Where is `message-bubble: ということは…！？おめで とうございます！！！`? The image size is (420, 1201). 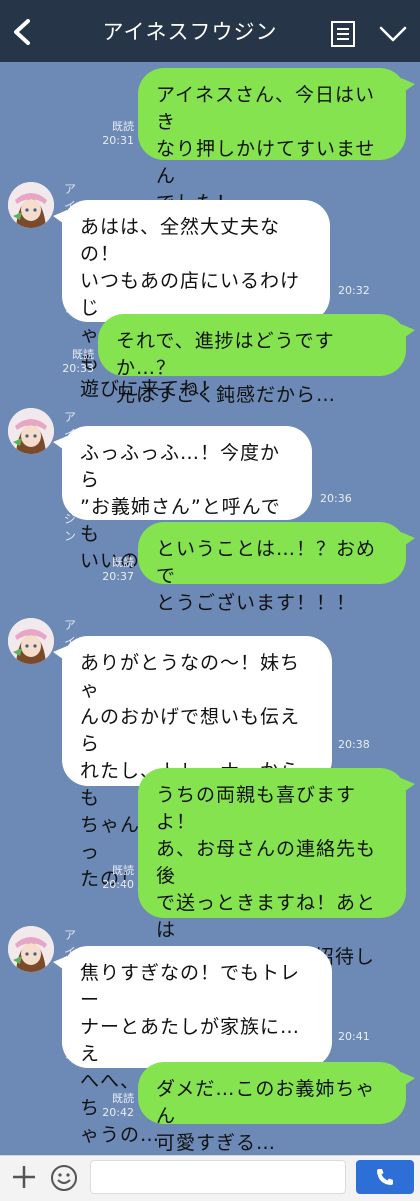
message-bubble: ということは…！？おめで とうございます！！！ is located at coordinates (276, 568).